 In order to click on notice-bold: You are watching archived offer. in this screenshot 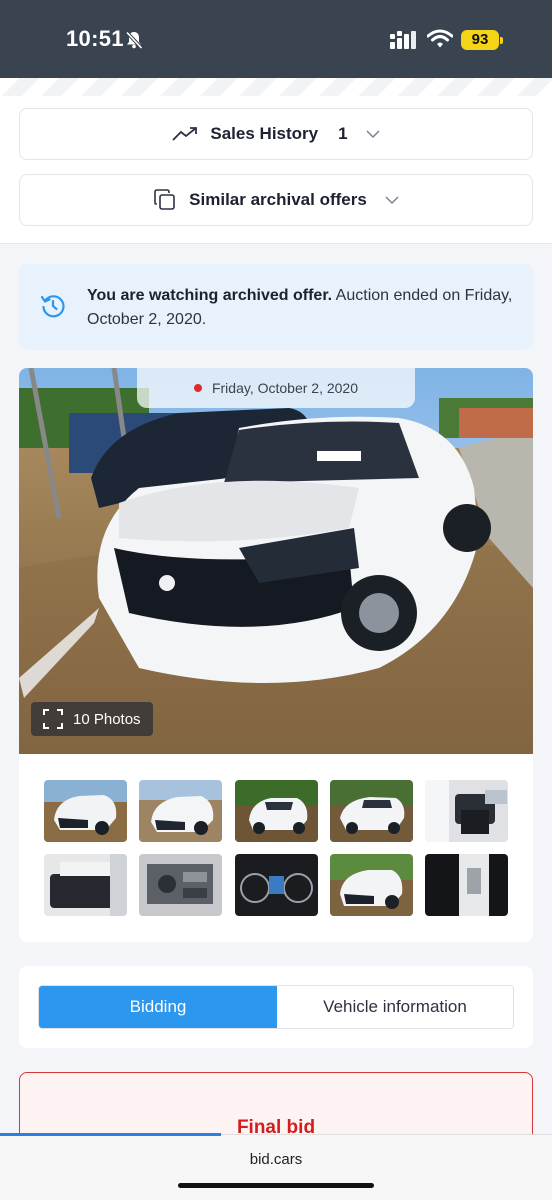, I will do `click(210, 295)`.